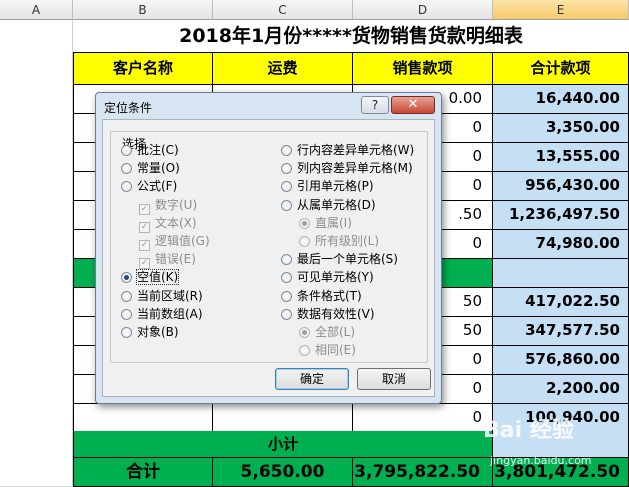 The image size is (629, 487). What do you see at coordinates (394, 379) in the screenshot?
I see `cancel-button: 取消` at bounding box center [394, 379].